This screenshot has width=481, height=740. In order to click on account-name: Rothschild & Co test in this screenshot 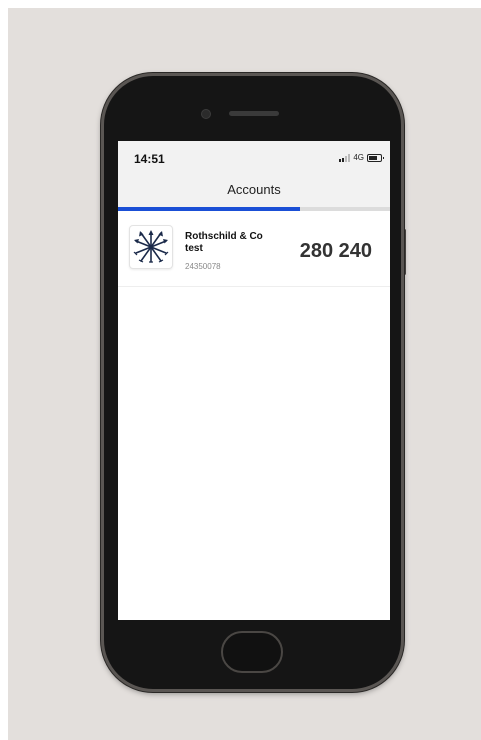, I will do `click(224, 242)`.